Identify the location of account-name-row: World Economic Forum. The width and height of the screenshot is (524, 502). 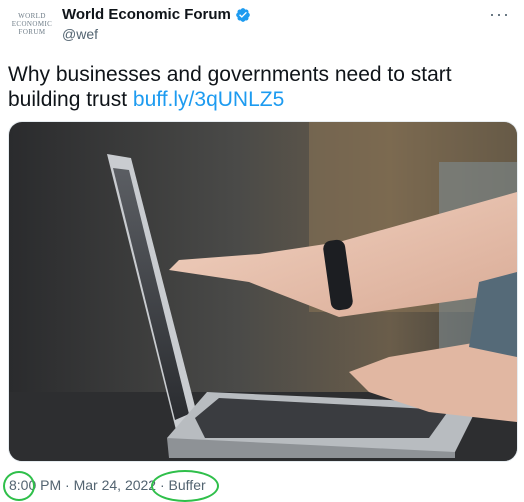
(156, 14).